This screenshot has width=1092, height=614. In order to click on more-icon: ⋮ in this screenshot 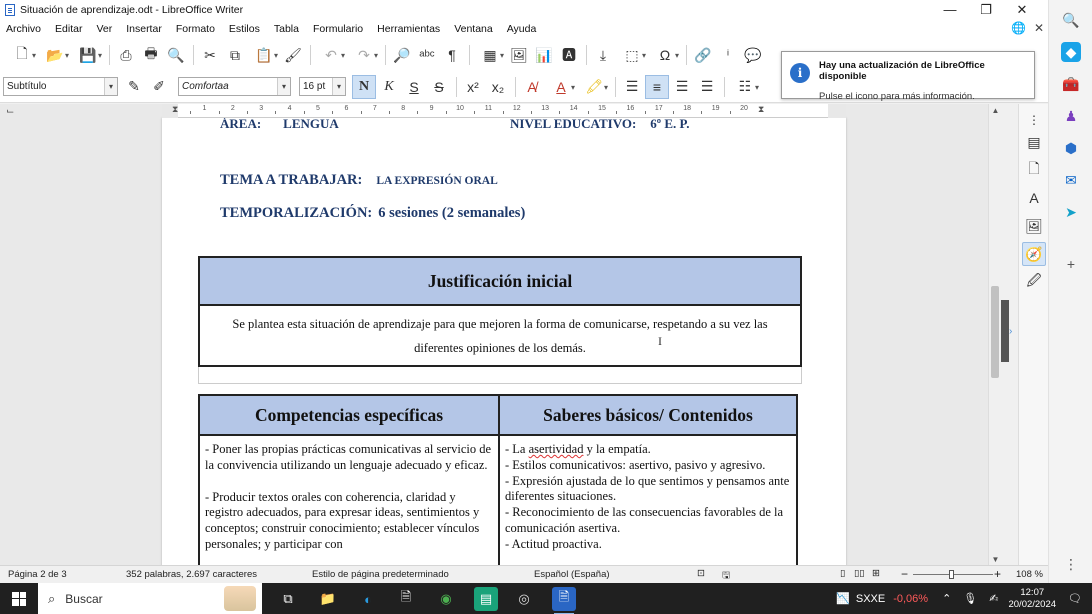, I will do `click(1071, 564)`.